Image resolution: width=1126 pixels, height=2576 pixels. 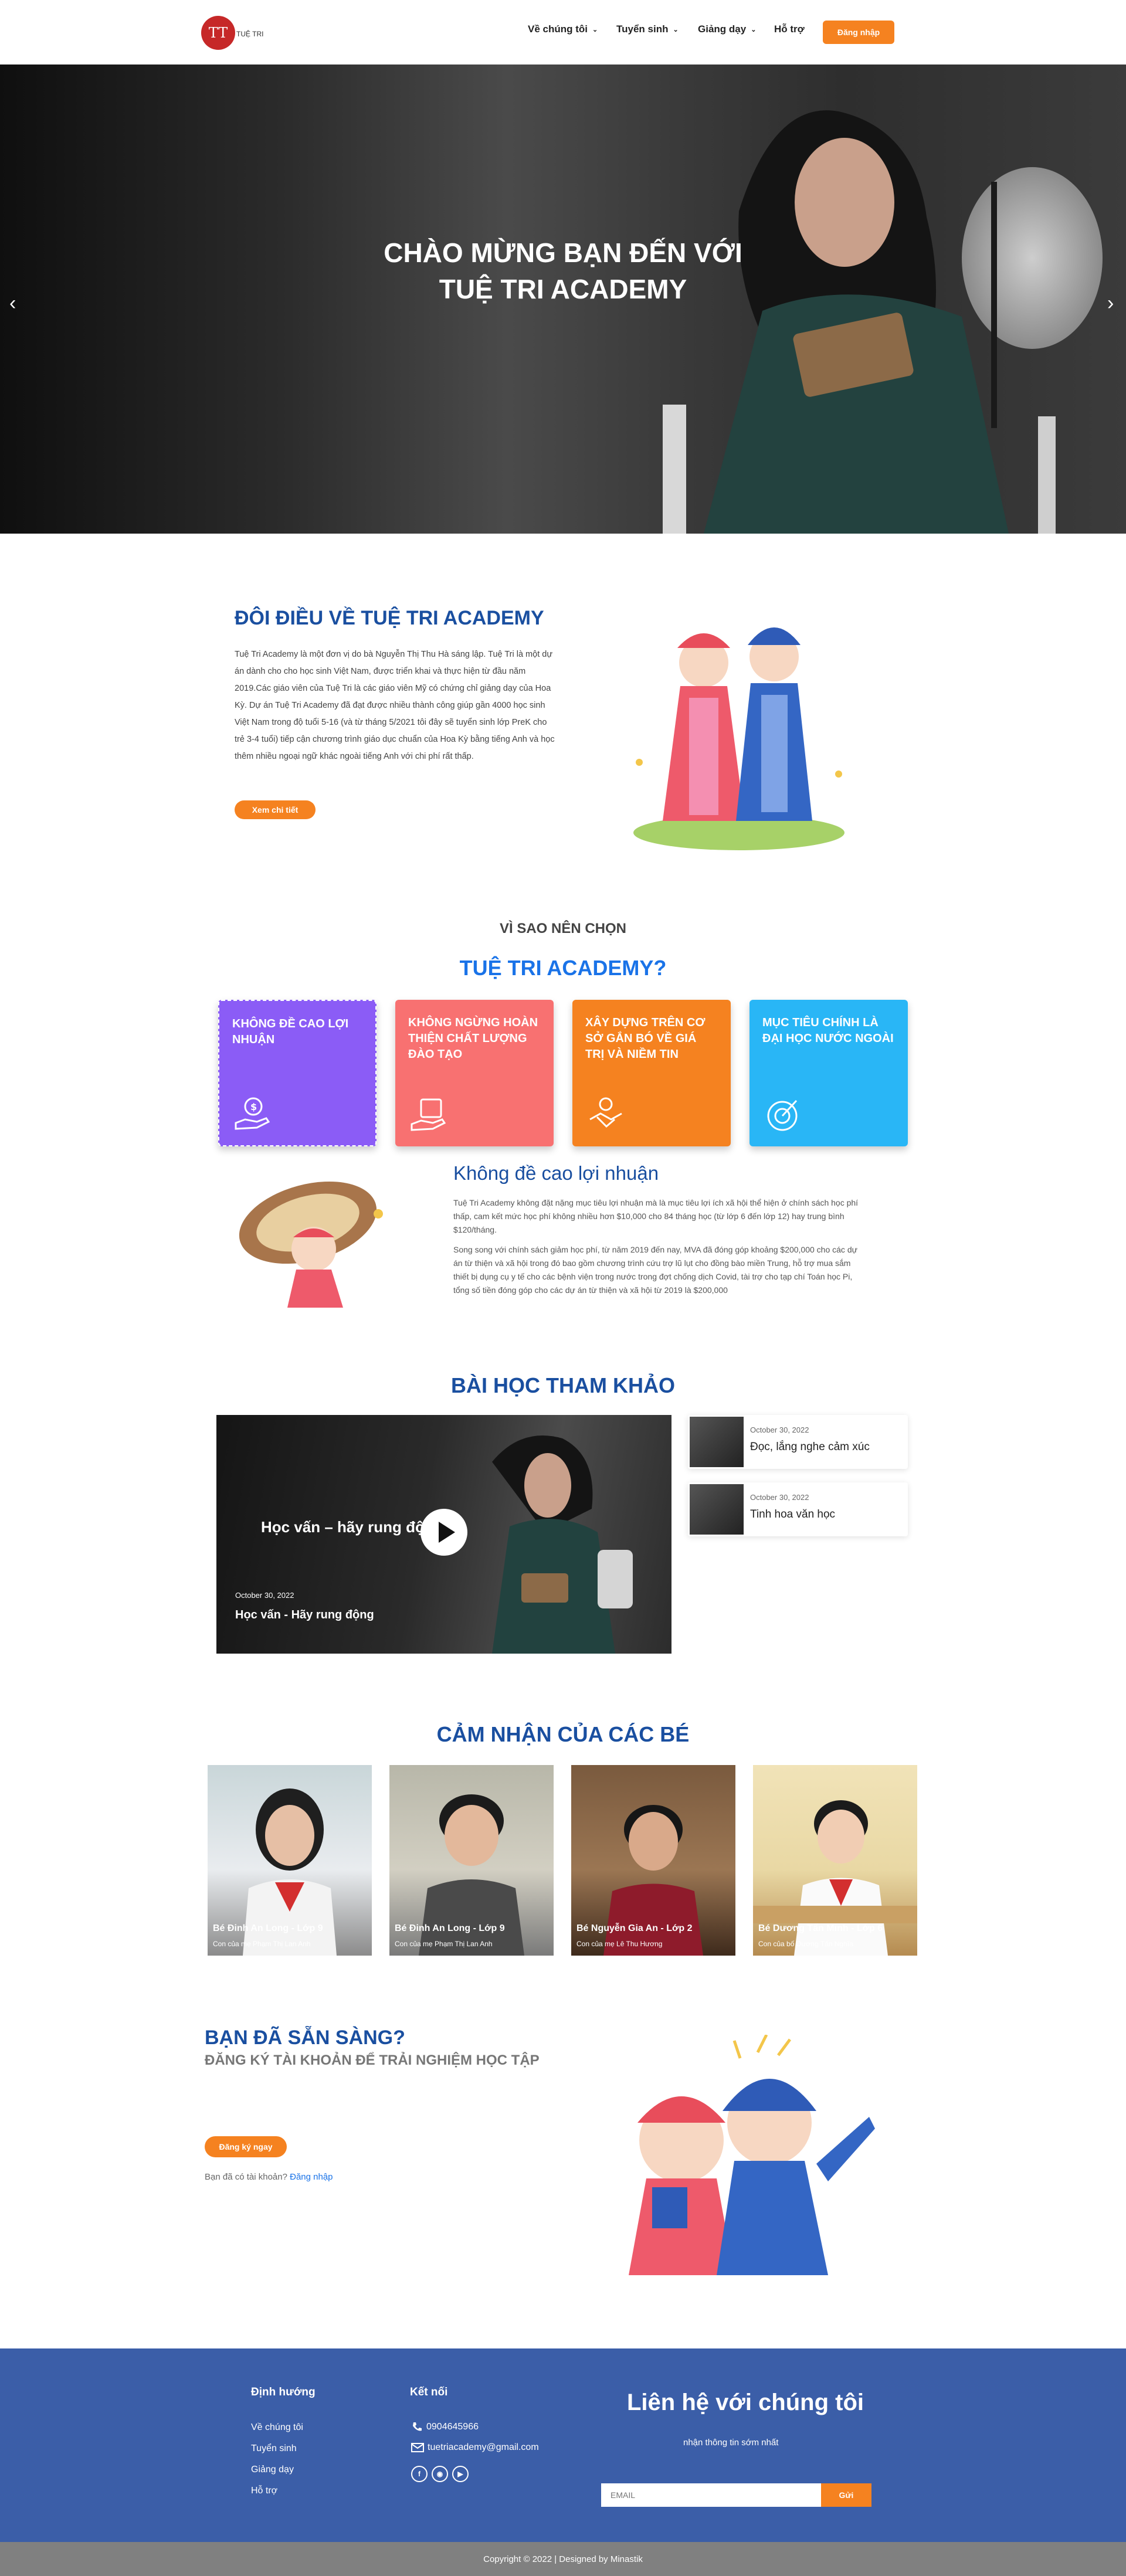 What do you see at coordinates (277, 2427) in the screenshot?
I see `footer-link: Về chúng tôi` at bounding box center [277, 2427].